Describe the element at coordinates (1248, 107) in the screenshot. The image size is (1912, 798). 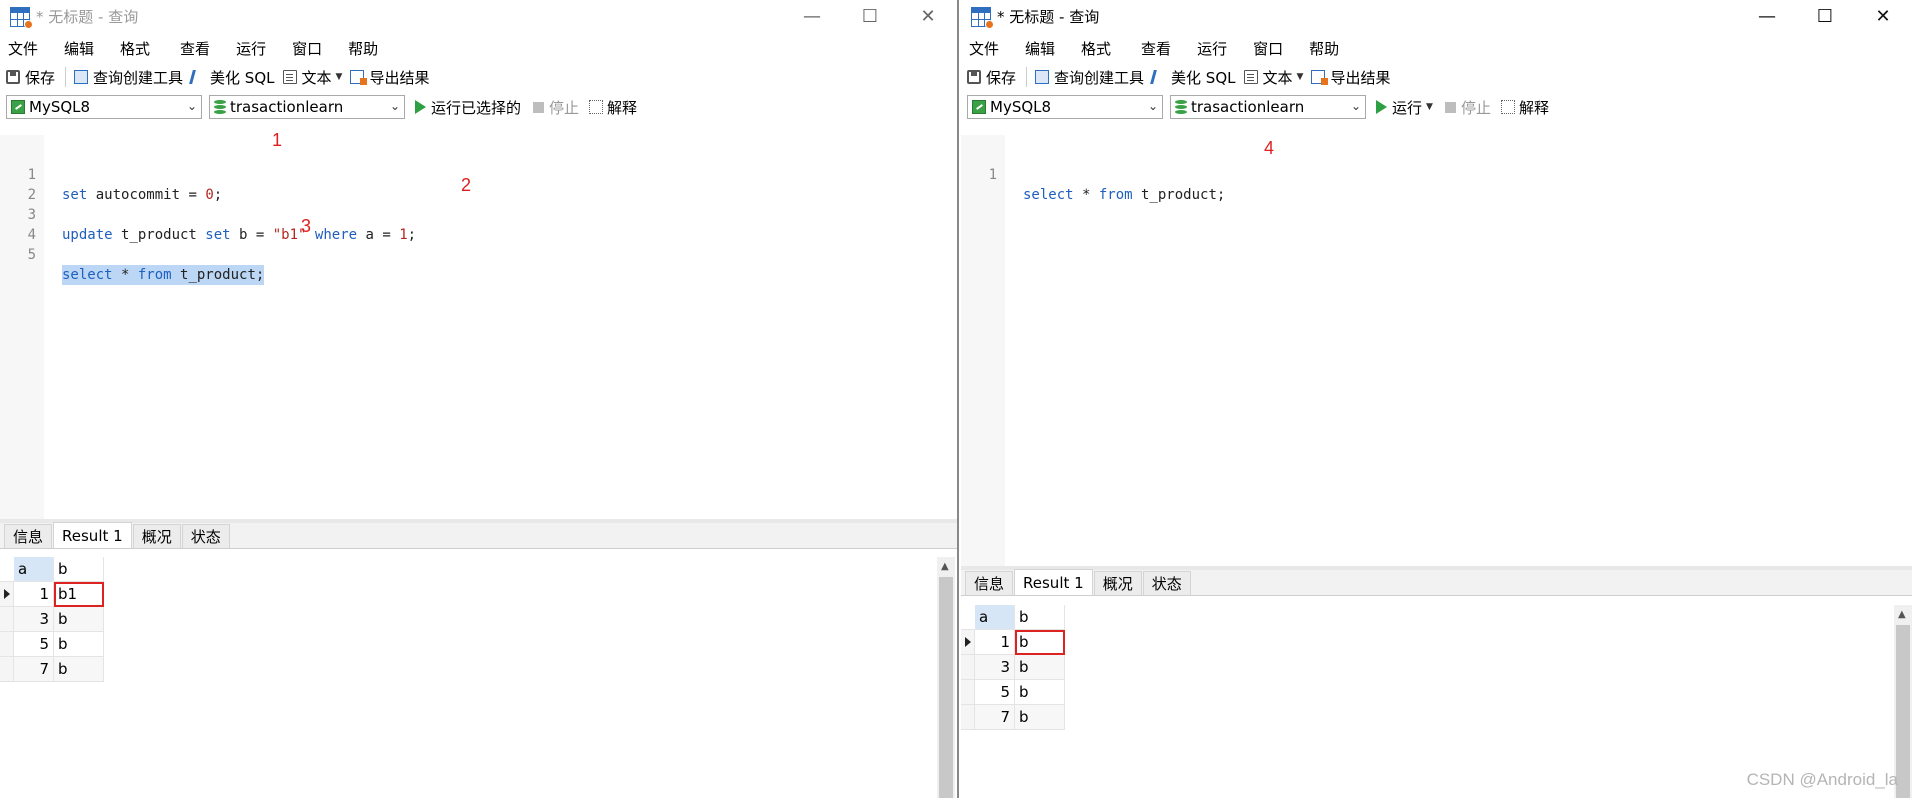
I see `database-label: trasactionlearn` at that location.